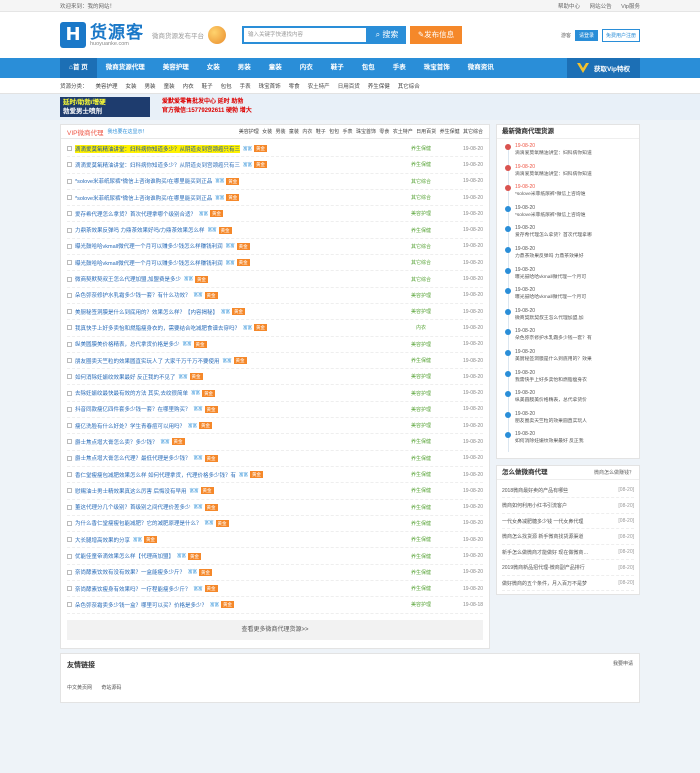 This screenshot has width=700, height=773. What do you see at coordinates (133, 507) in the screenshot?
I see `item-title-link: 董这代理分几个级别？首级别之间代理价差多少` at bounding box center [133, 507].